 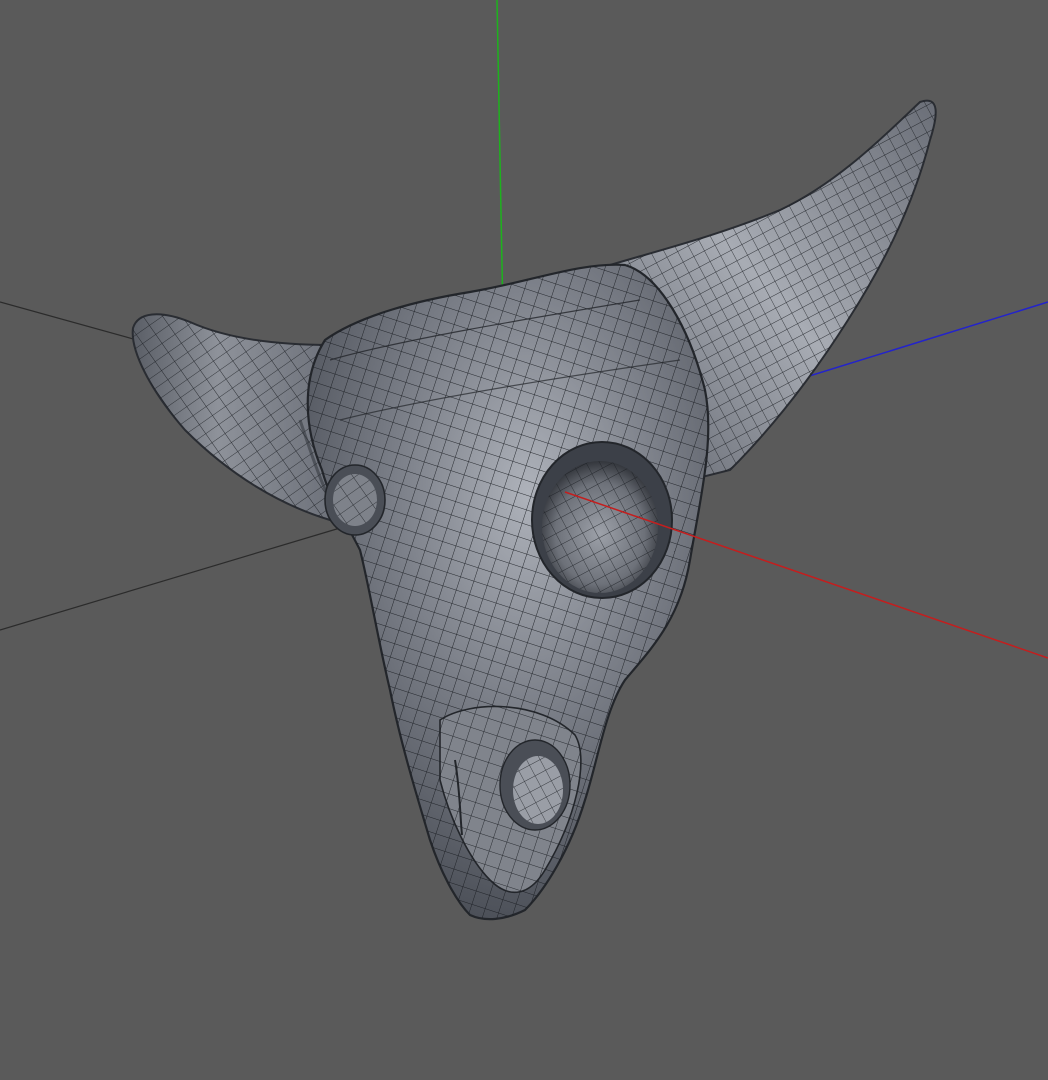 What do you see at coordinates (355, 500) in the screenshot?
I see `left-eye-socket` at bounding box center [355, 500].